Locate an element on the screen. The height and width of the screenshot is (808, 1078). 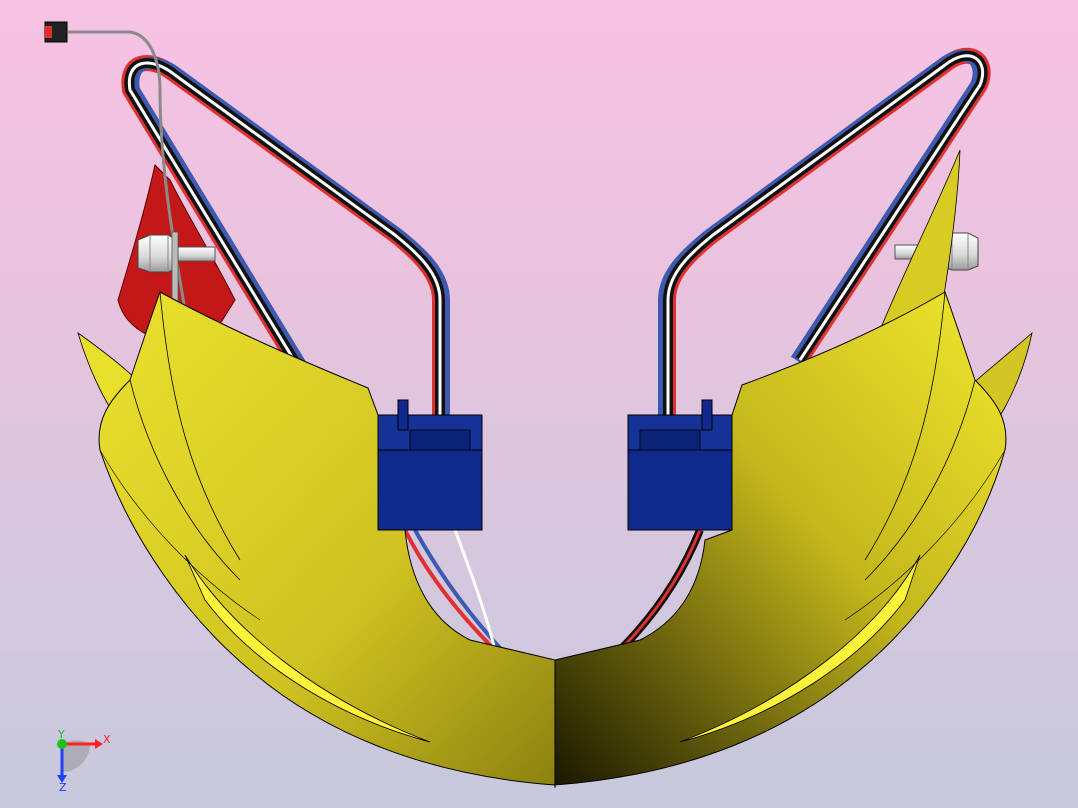
triad-z-label: Z is located at coordinates (63, 787).